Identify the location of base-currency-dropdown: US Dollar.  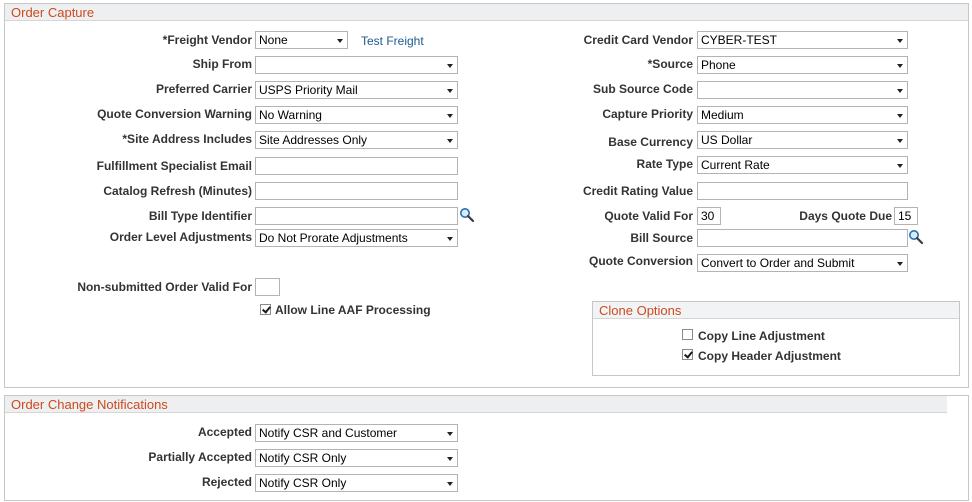
(802, 140).